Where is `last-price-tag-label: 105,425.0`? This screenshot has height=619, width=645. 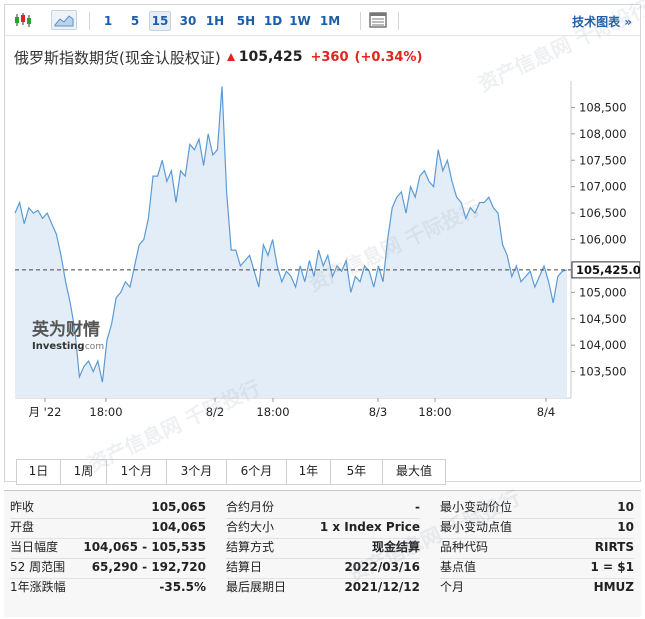
last-price-tag-label: 105,425.0 is located at coordinates (608, 270).